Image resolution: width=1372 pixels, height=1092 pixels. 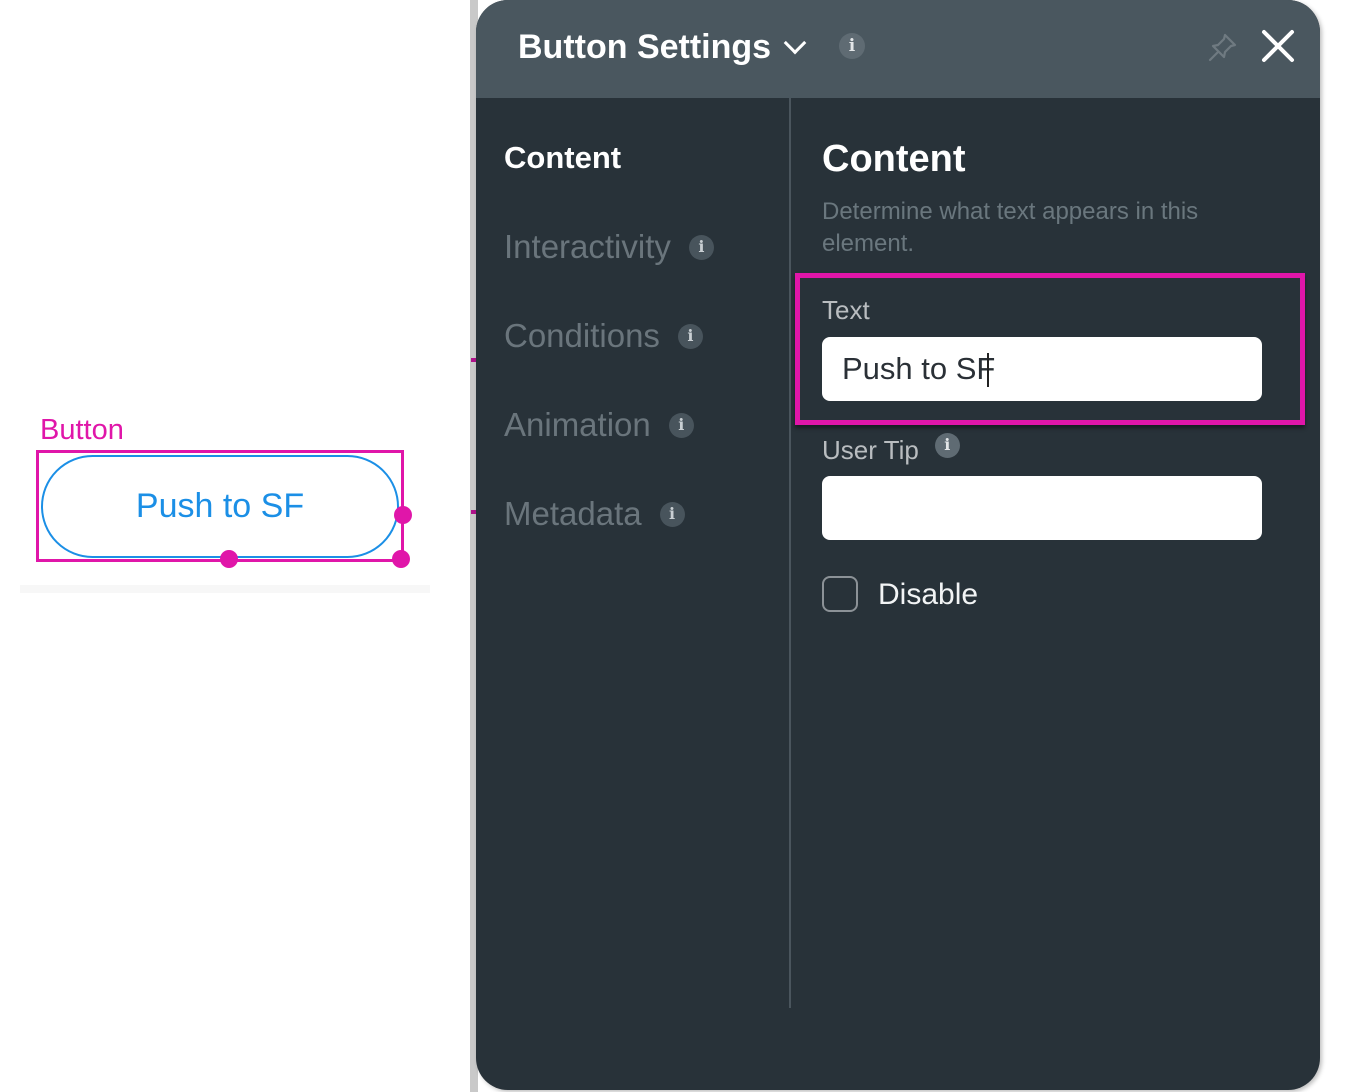 I want to click on disable-checkbox-label: Disable, so click(x=928, y=595).